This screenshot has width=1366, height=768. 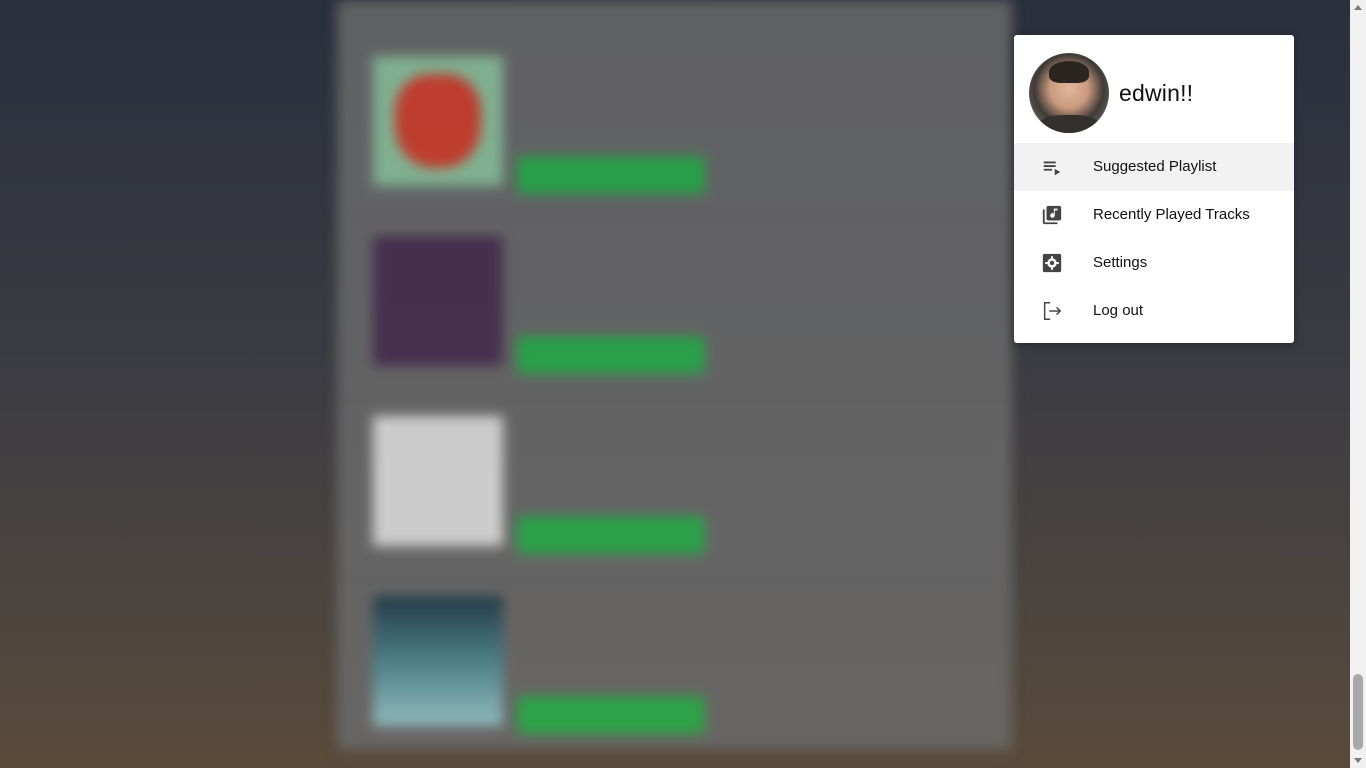 I want to click on menu-item-settings: Settings, so click(x=1154, y=263).